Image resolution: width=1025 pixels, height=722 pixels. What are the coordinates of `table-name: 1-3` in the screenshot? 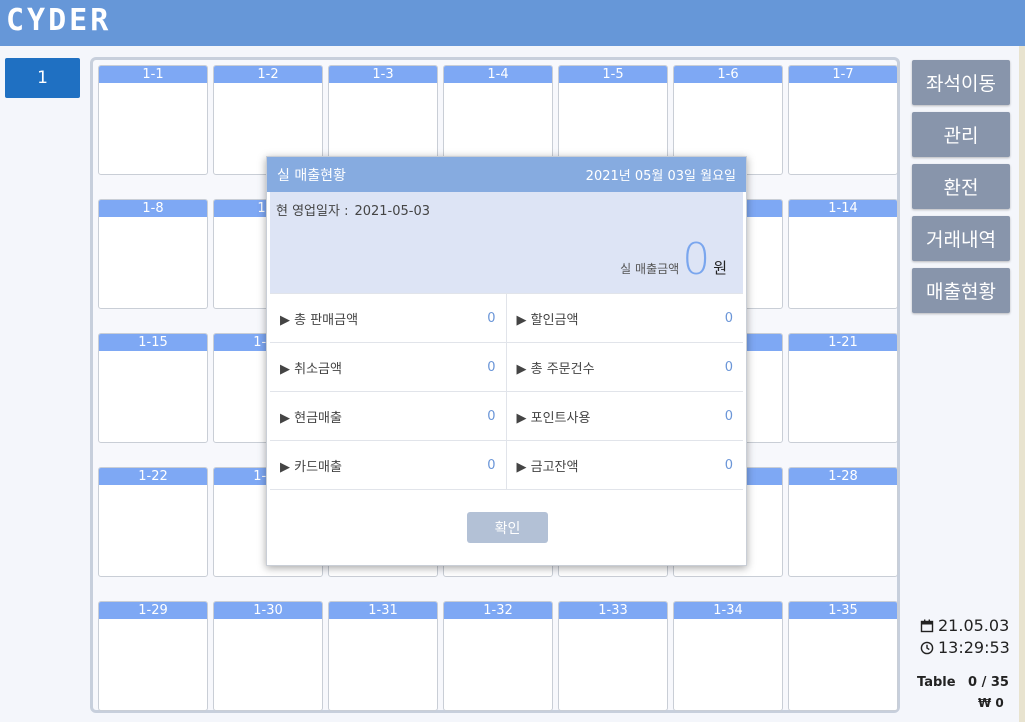 It's located at (383, 74).